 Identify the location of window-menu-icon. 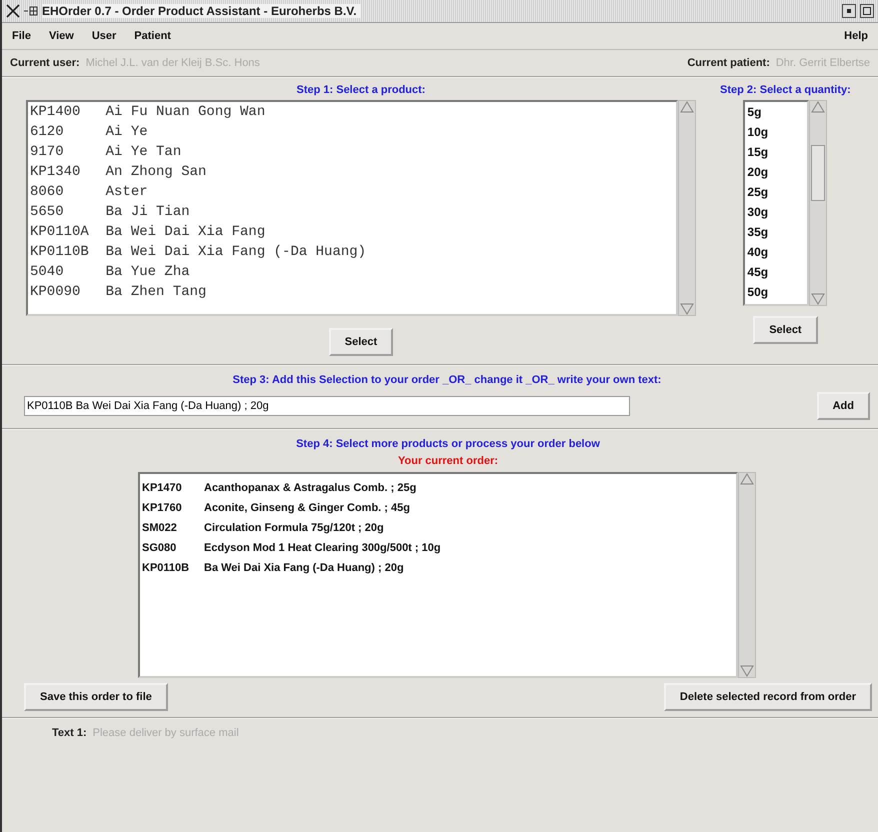
(31, 11).